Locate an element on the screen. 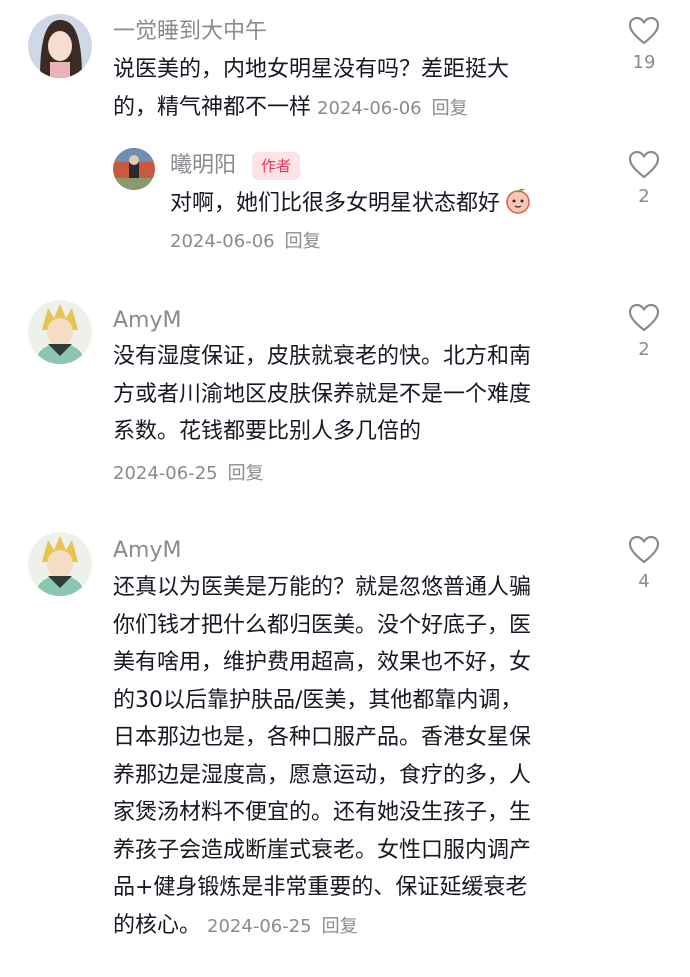 This screenshot has height=977, width=690. comment-line: 的核心。 2024-06-25 回复 is located at coordinates (235, 925).